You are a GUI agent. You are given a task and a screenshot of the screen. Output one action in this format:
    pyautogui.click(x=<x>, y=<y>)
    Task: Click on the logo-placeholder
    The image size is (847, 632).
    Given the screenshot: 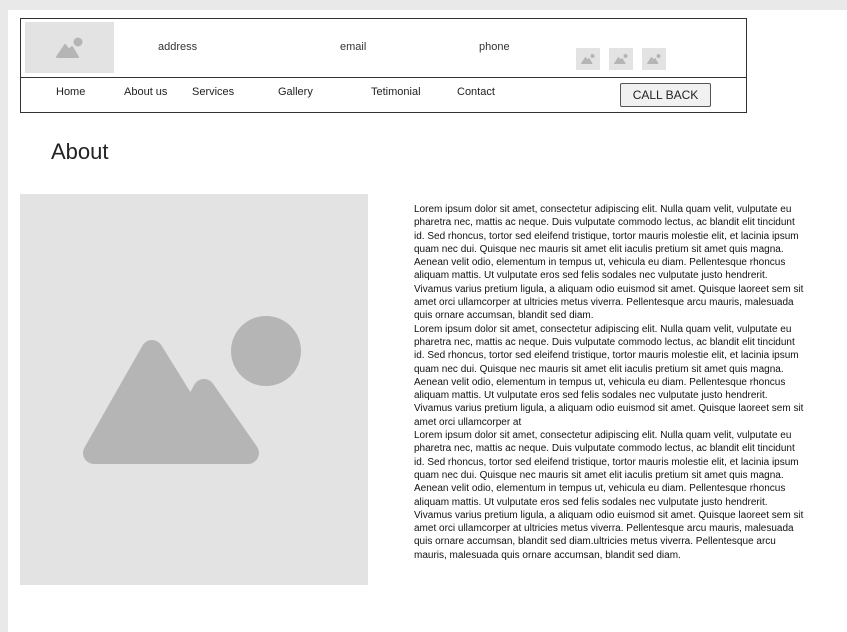 What is the action you would take?
    pyautogui.click(x=69, y=47)
    